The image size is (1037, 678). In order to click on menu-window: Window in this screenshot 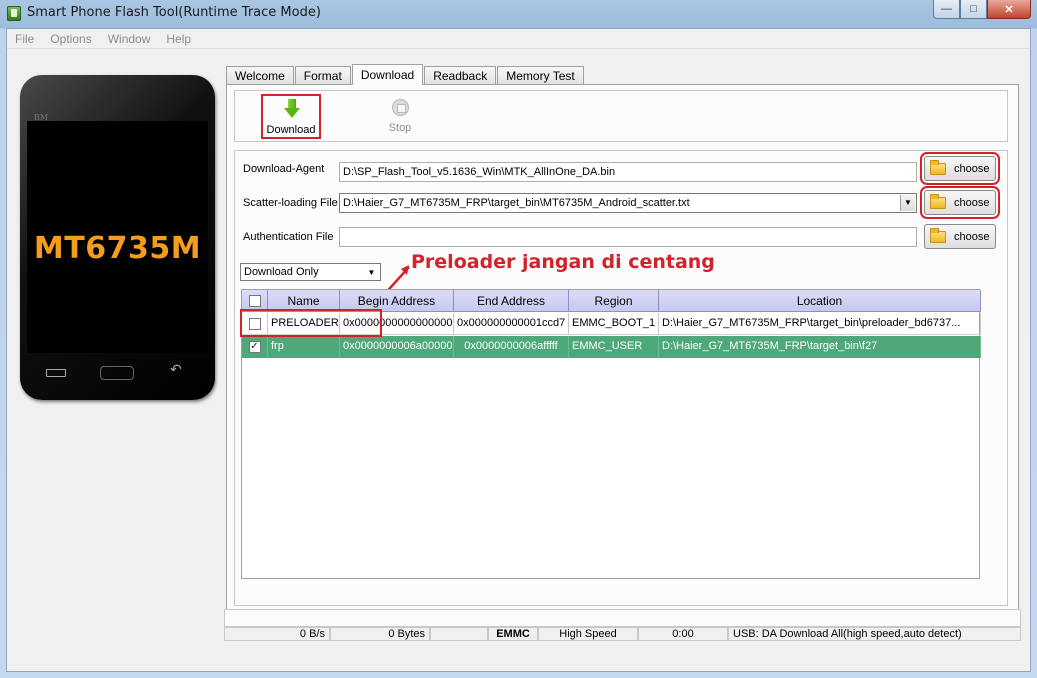, I will do `click(129, 38)`.